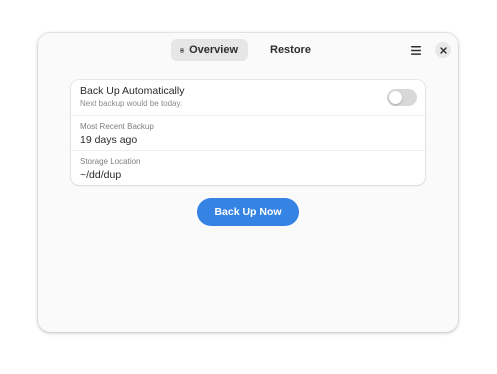 Image resolution: width=497 pixels, height=374 pixels. I want to click on back-up-now-button: Back Up Now, so click(248, 212).